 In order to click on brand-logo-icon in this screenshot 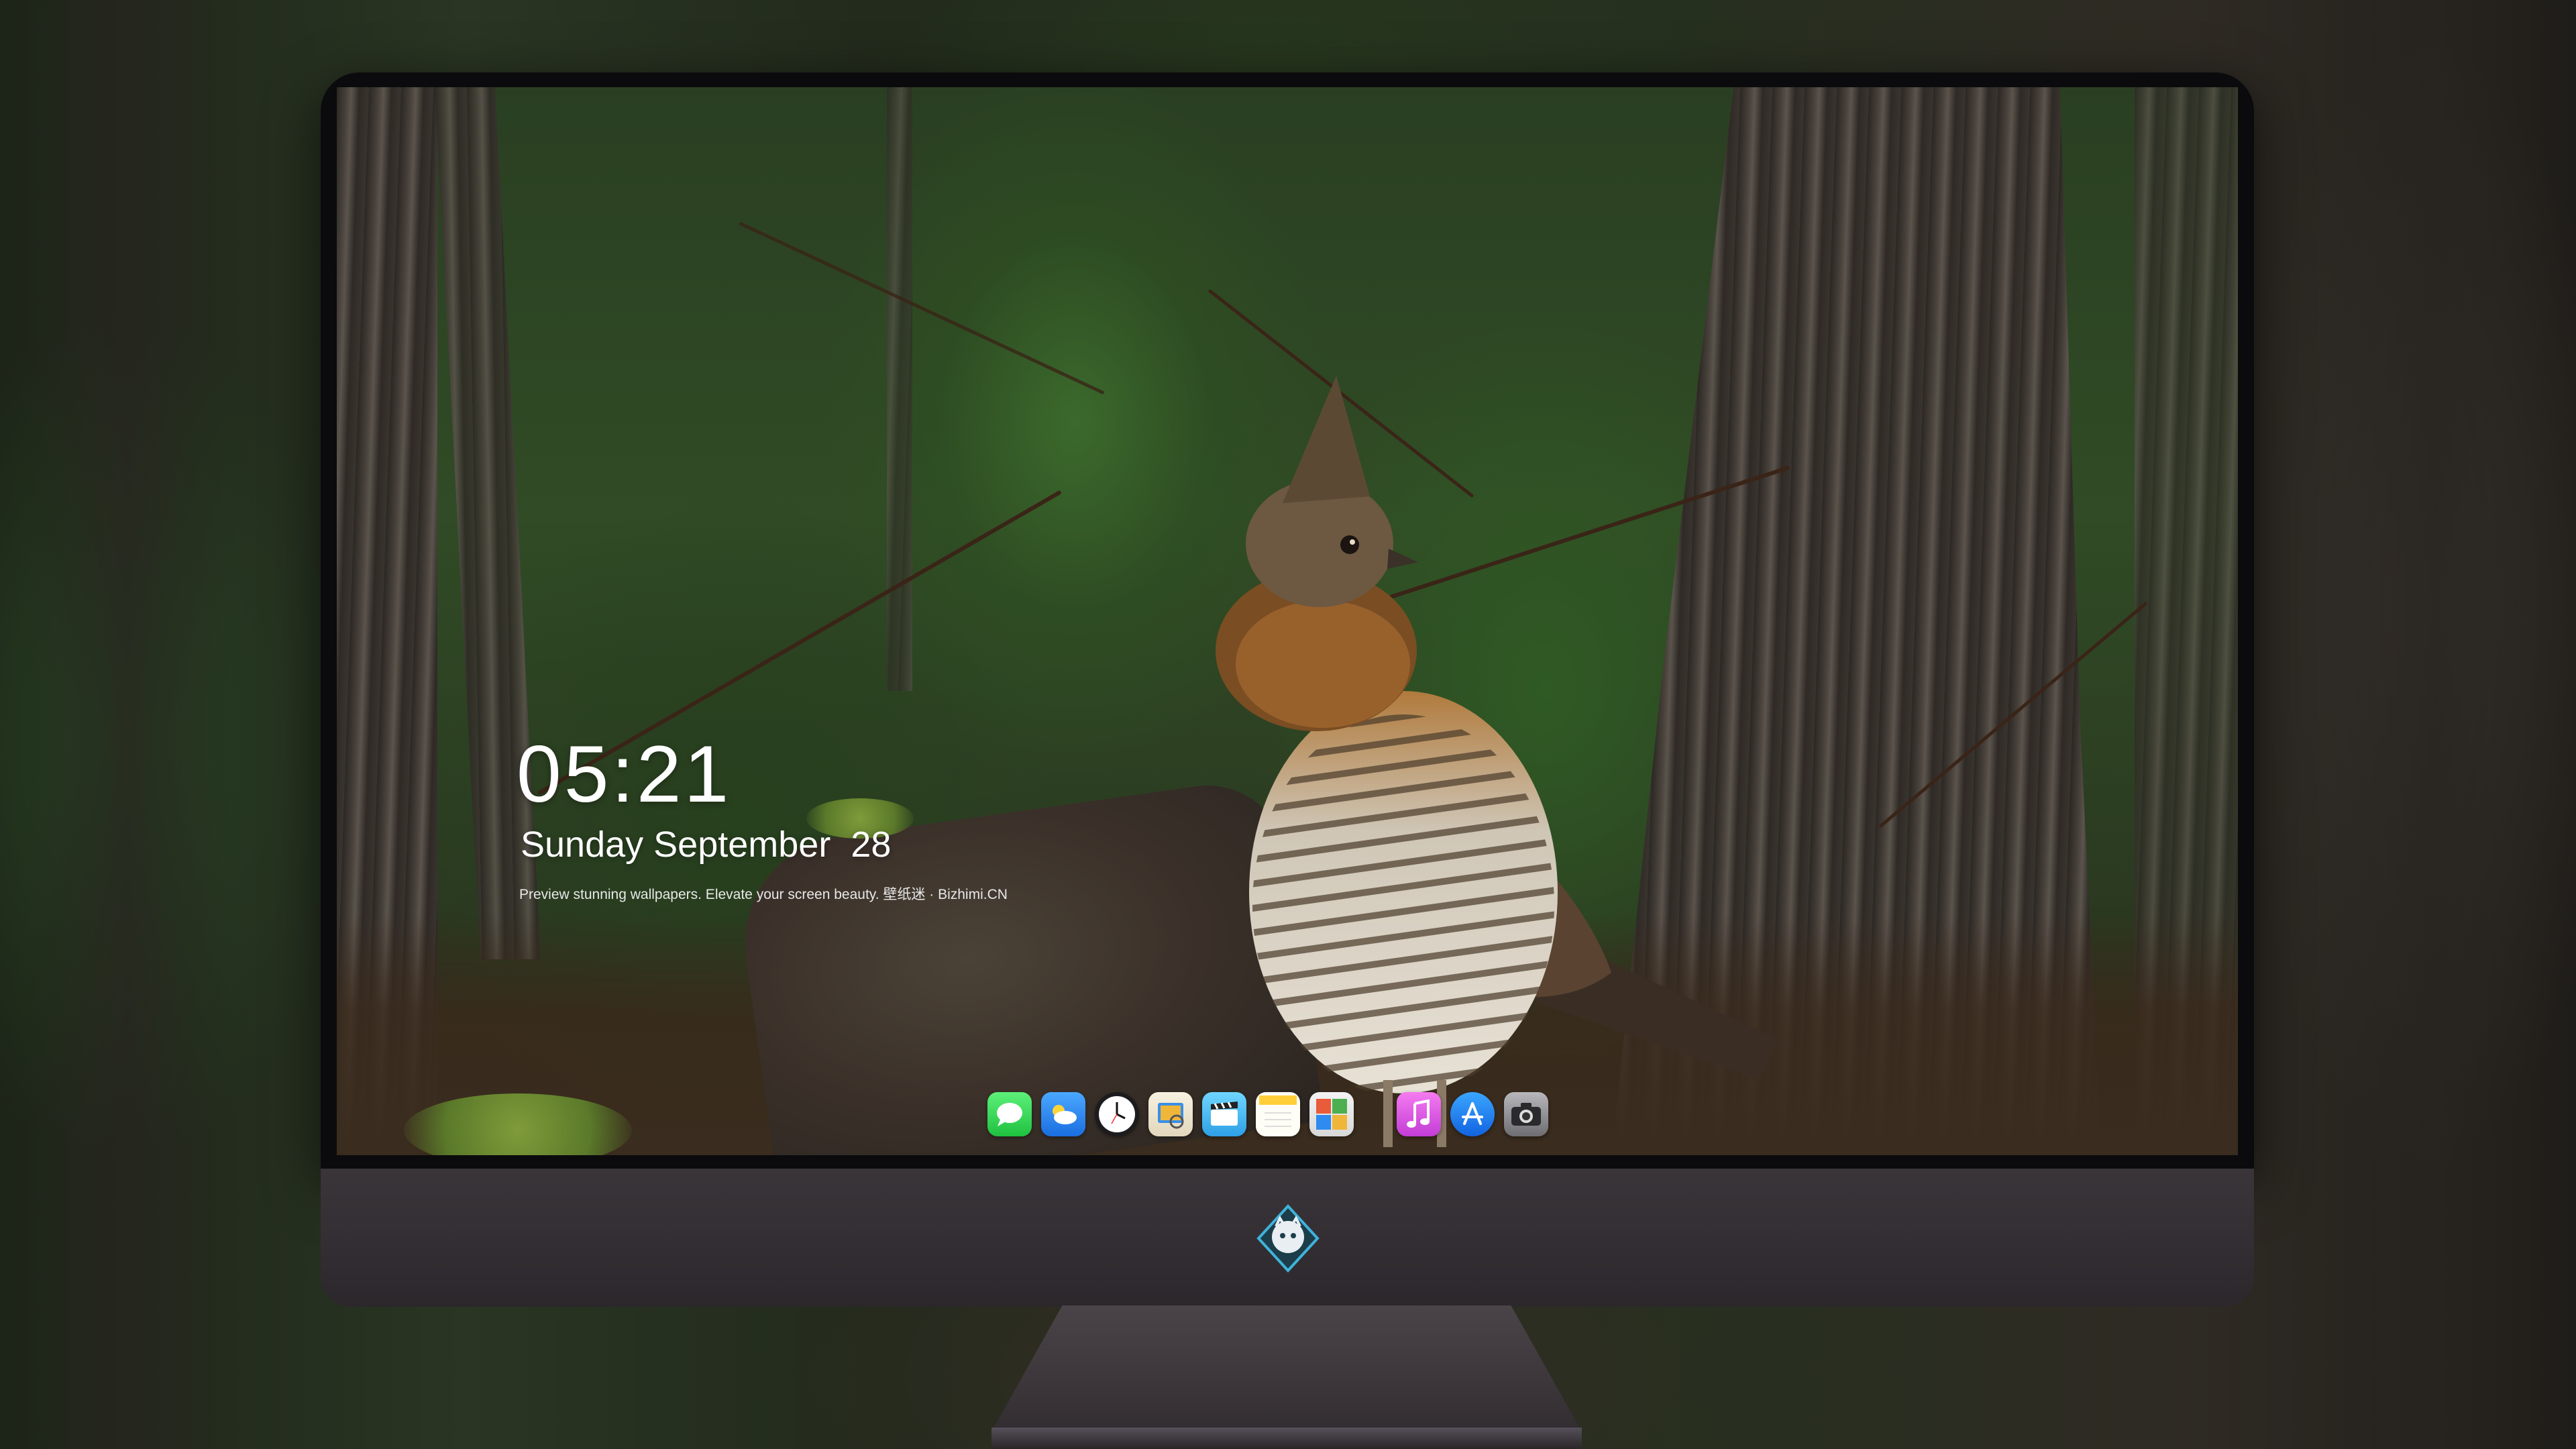, I will do `click(1288, 1238)`.